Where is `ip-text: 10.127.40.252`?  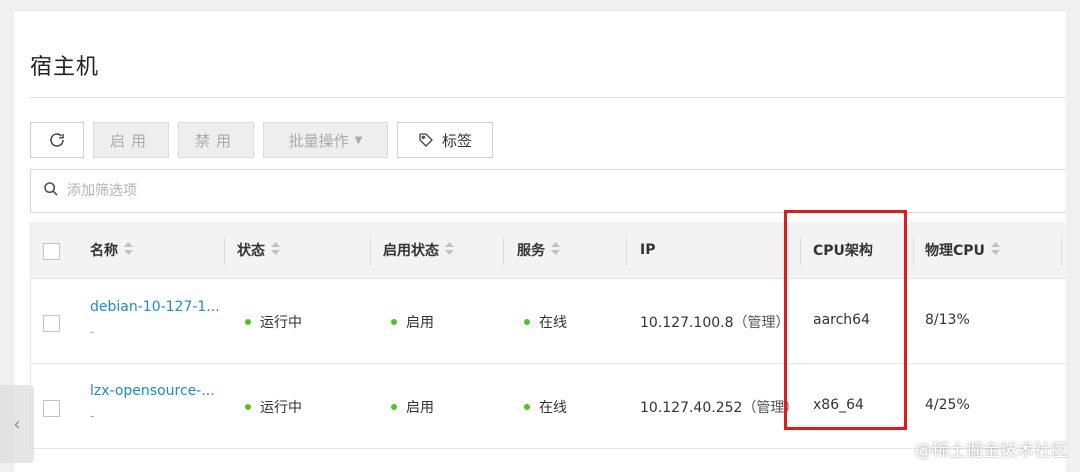
ip-text: 10.127.40.252 is located at coordinates (691, 408).